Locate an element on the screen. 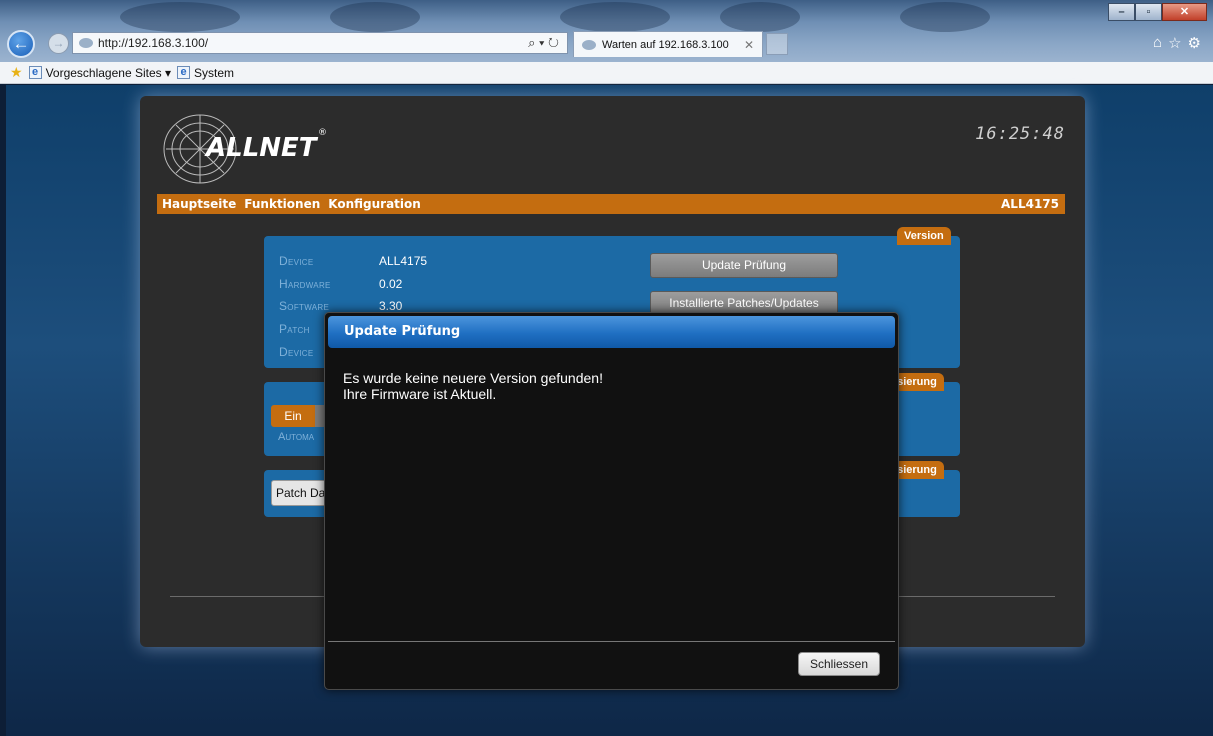  allnet-logo: ALLNET ® is located at coordinates (245, 149).